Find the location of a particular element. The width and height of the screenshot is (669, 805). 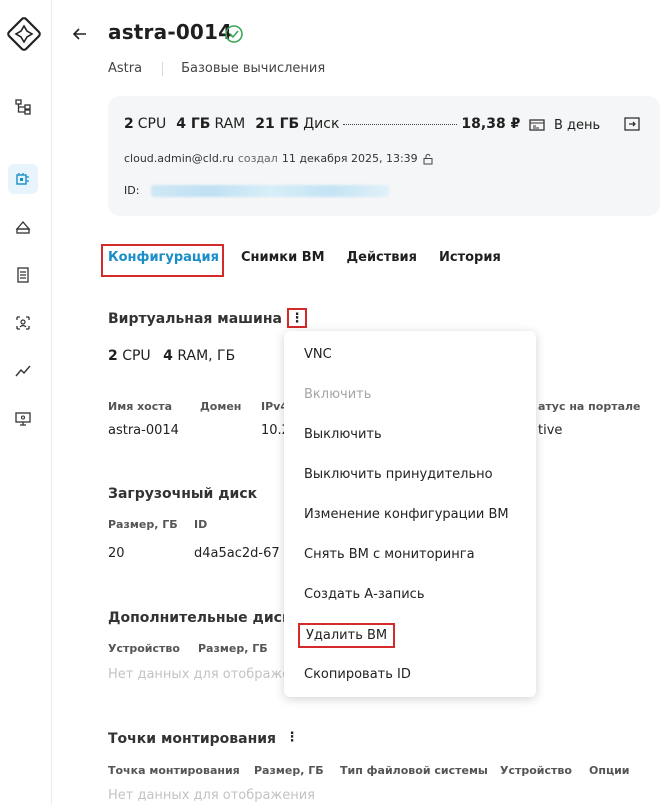

tab-snapshots: Снимки ВМ is located at coordinates (283, 263).